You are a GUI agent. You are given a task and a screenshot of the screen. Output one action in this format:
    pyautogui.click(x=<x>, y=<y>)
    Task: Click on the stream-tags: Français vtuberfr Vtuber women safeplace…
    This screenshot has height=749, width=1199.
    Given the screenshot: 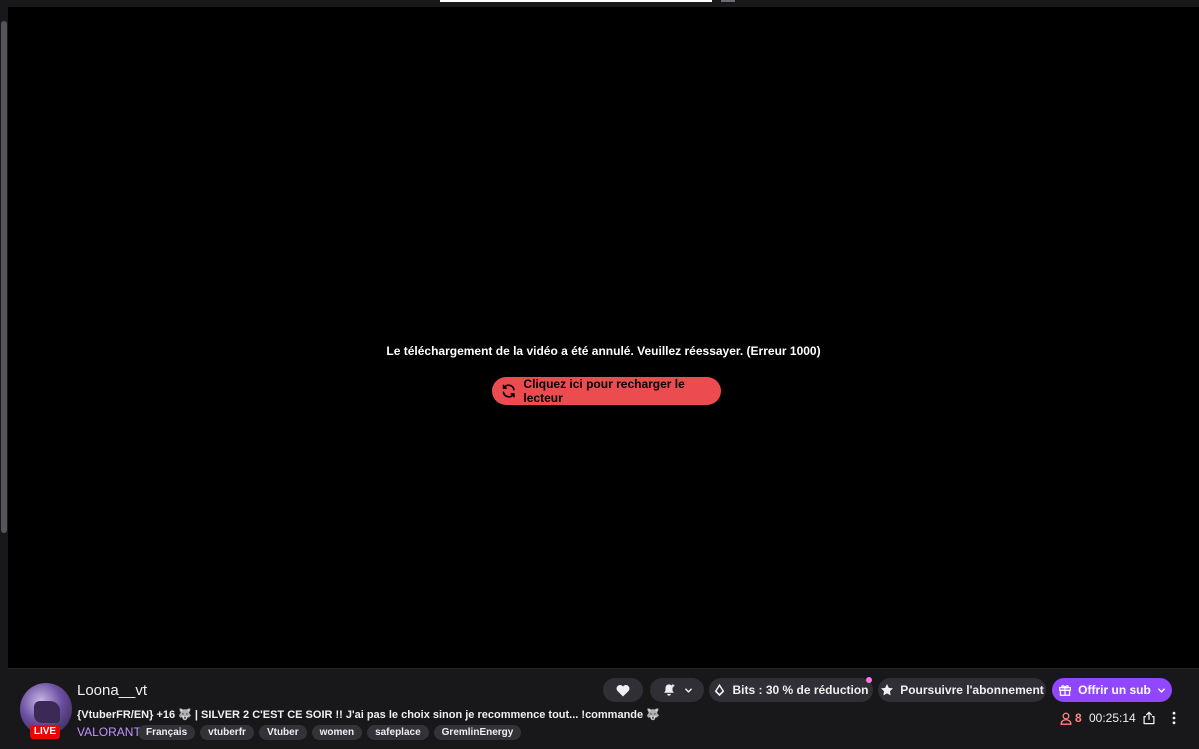 What is the action you would take?
    pyautogui.click(x=330, y=732)
    